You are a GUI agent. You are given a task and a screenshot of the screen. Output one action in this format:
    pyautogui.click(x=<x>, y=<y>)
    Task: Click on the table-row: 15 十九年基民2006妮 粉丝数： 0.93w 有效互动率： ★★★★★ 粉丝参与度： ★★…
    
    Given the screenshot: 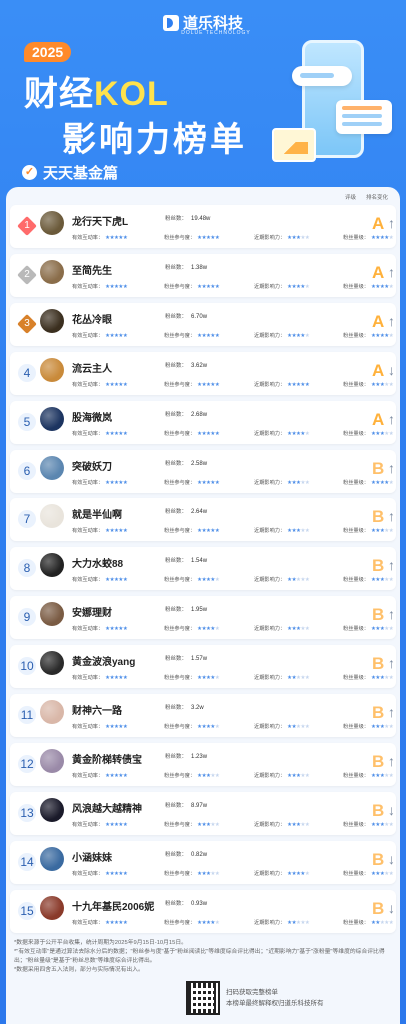 What is the action you would take?
    pyautogui.click(x=203, y=911)
    